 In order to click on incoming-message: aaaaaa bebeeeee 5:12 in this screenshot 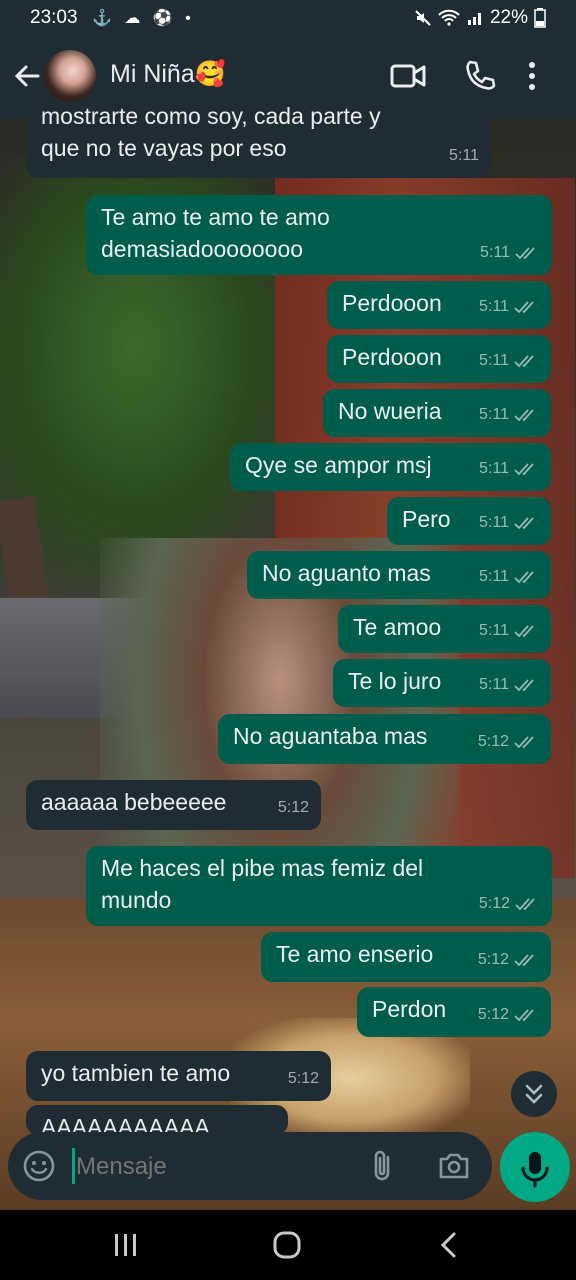, I will do `click(173, 805)`.